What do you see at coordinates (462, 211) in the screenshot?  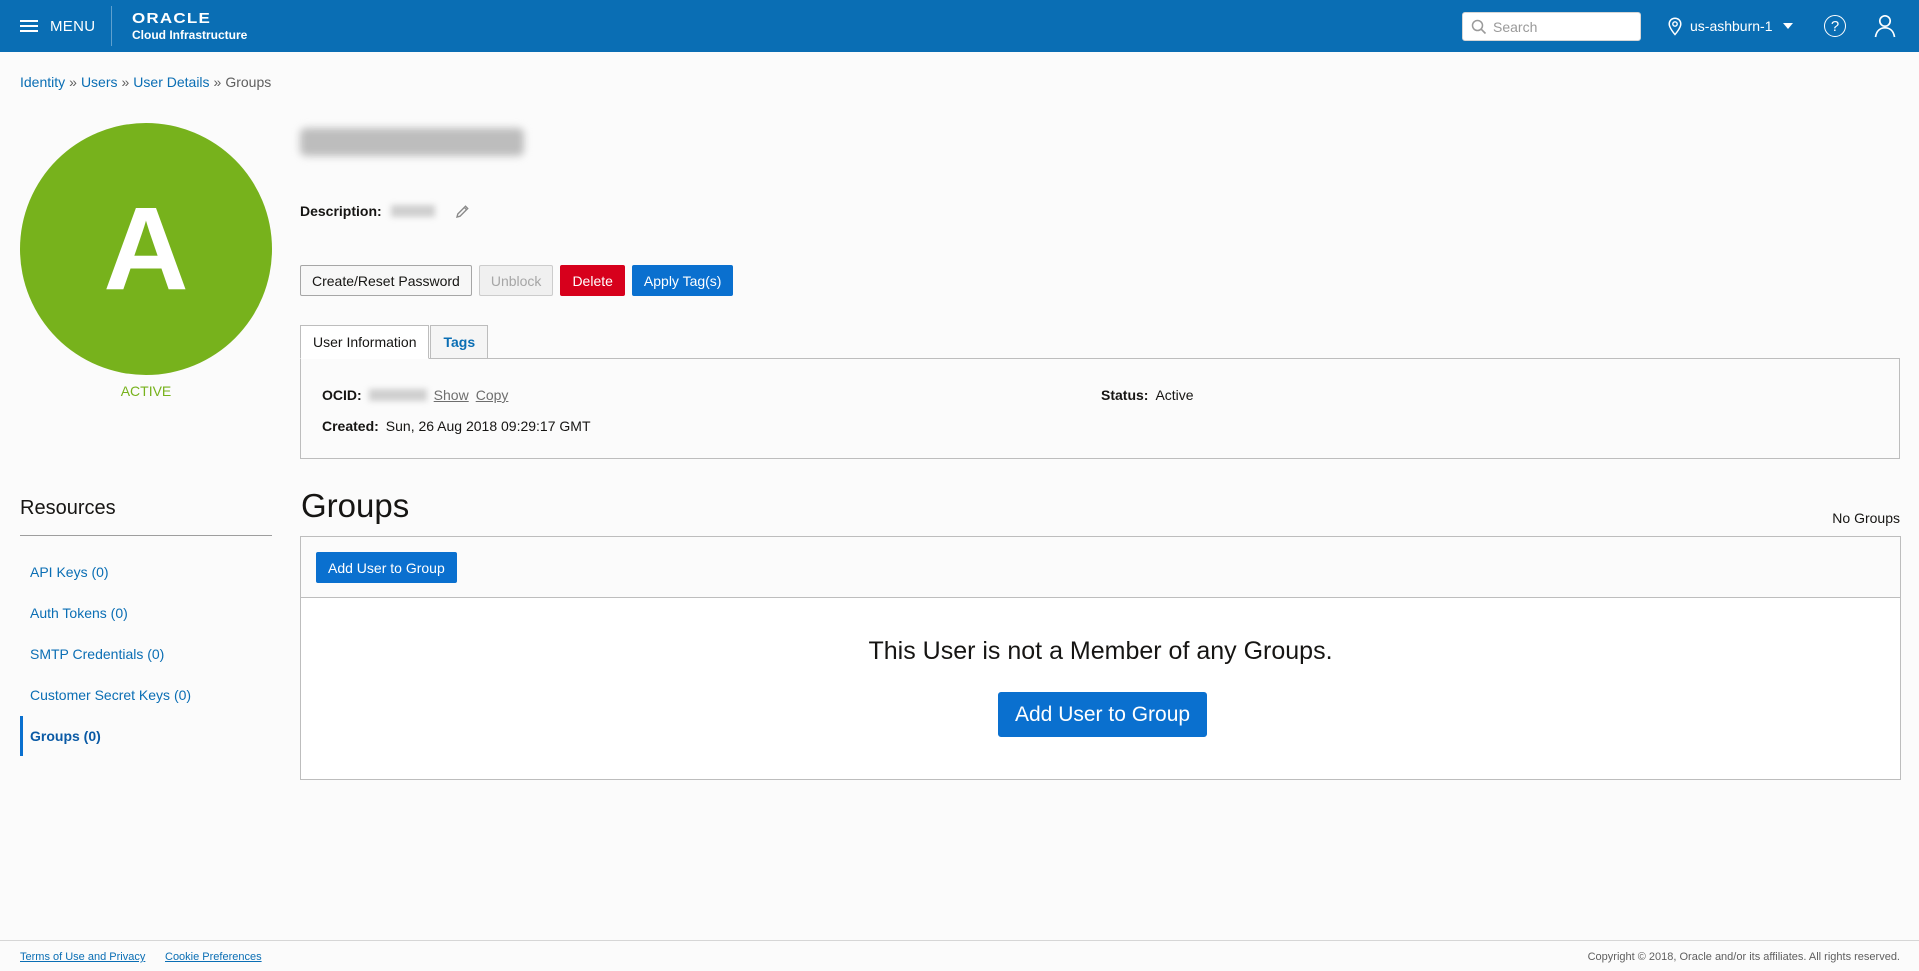 I see `pencil-icon` at bounding box center [462, 211].